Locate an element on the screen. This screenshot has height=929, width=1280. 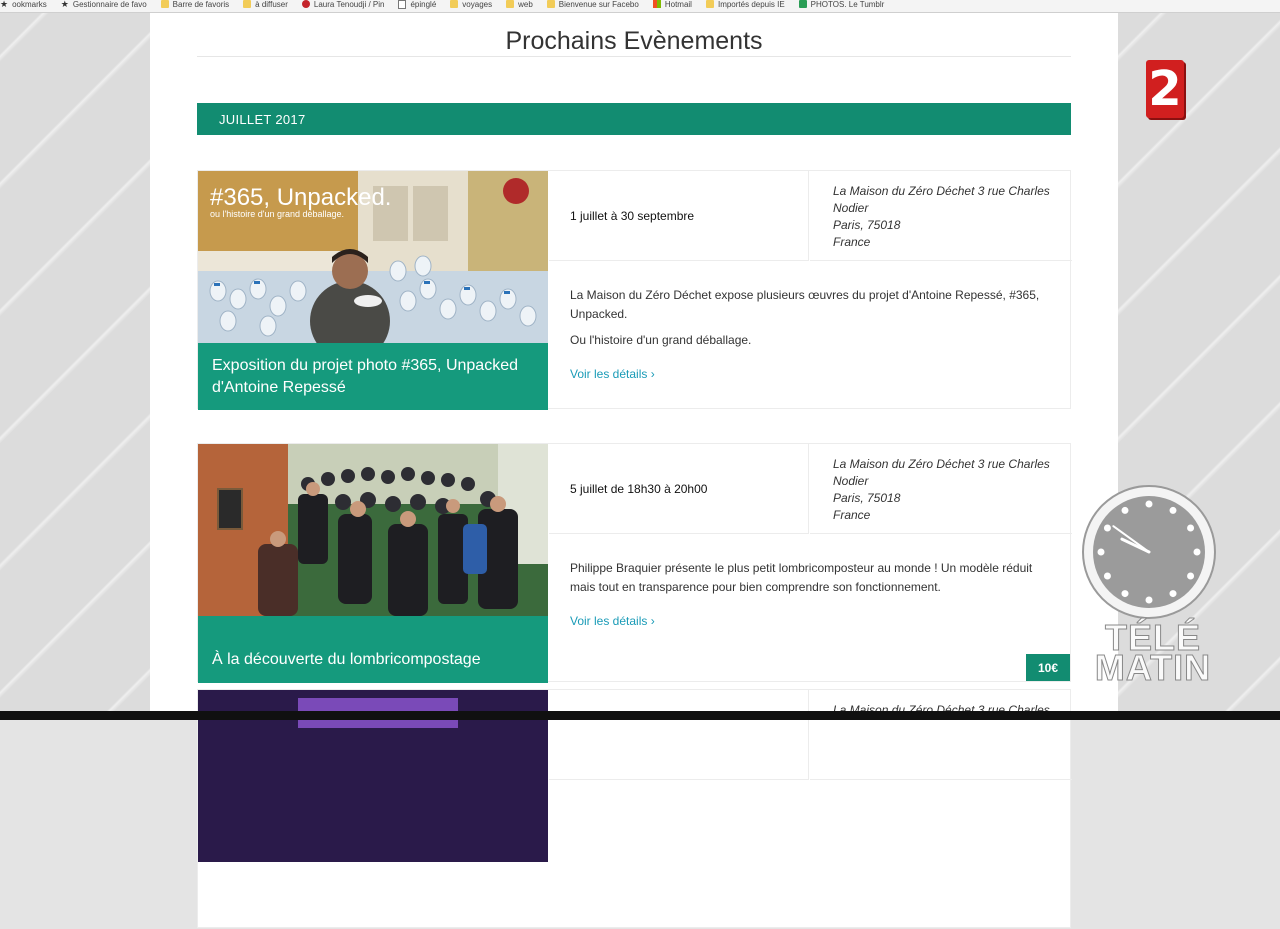
event-date: 1 juillet à 30 septembre is located at coordinates (679, 216).